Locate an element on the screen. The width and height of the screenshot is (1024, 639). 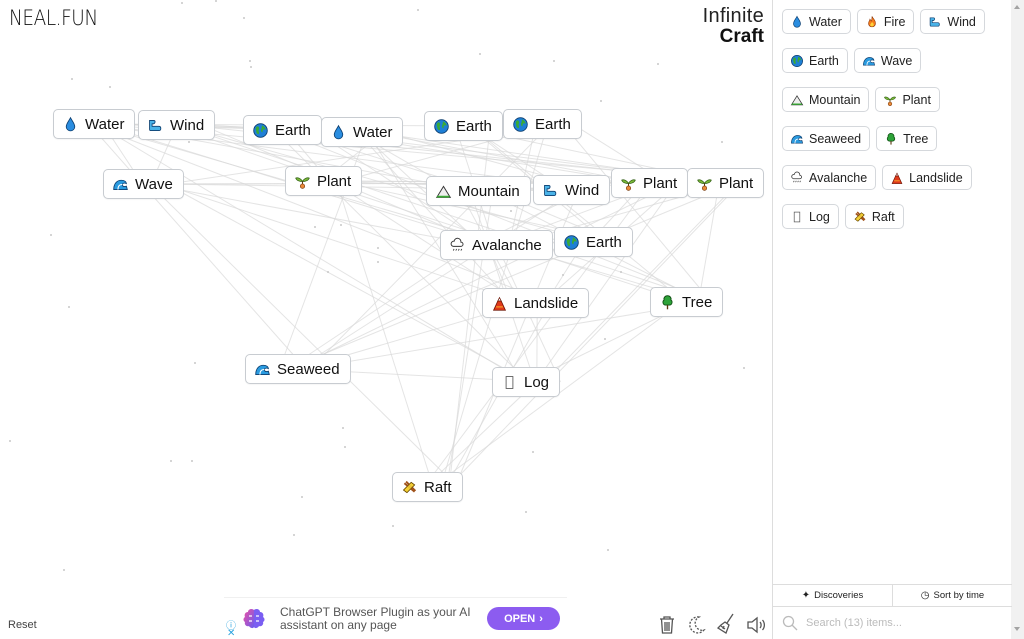
sidebar-tabs: ✦ Discoveries ◷ Sort by time is located at coordinates (892, 595).